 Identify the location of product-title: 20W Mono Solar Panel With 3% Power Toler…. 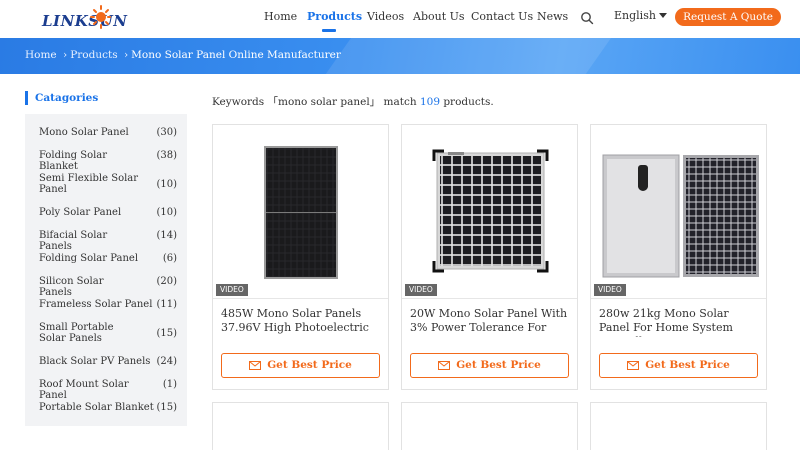
(490, 322).